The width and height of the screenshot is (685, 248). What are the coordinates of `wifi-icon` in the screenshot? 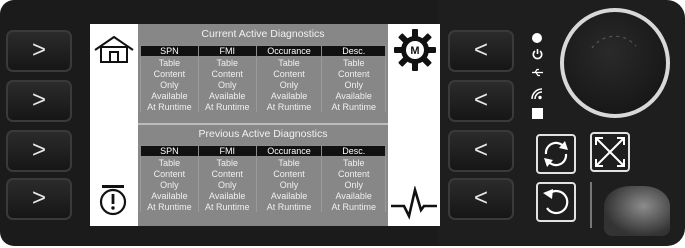 It's located at (537, 94).